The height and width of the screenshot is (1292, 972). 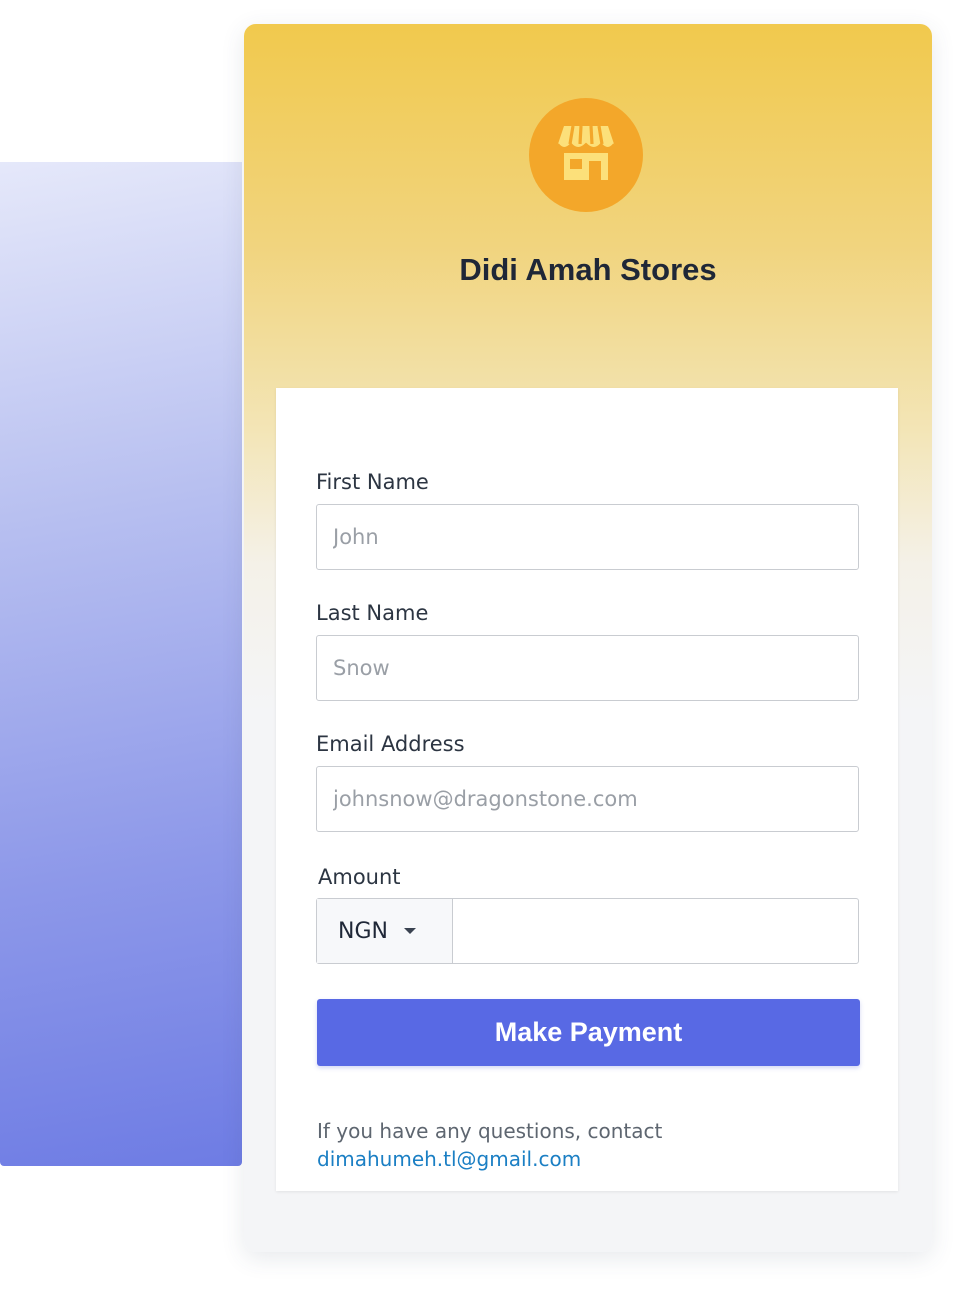 I want to click on last-name-label: Last Name, so click(x=372, y=613).